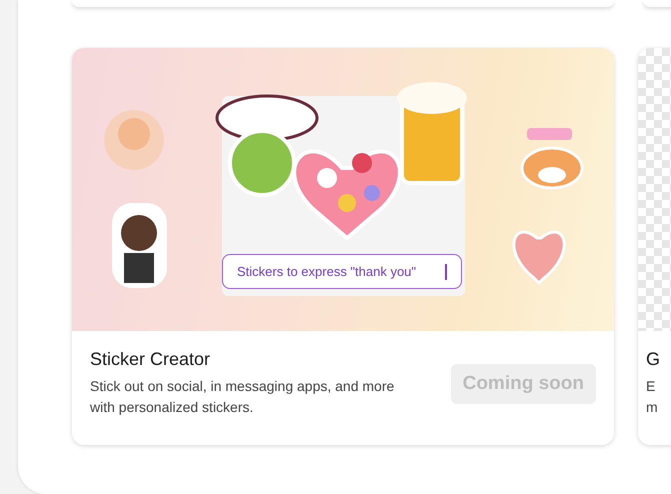 The image size is (671, 494). Describe the element at coordinates (446, 272) in the screenshot. I see `text-cursor` at that location.